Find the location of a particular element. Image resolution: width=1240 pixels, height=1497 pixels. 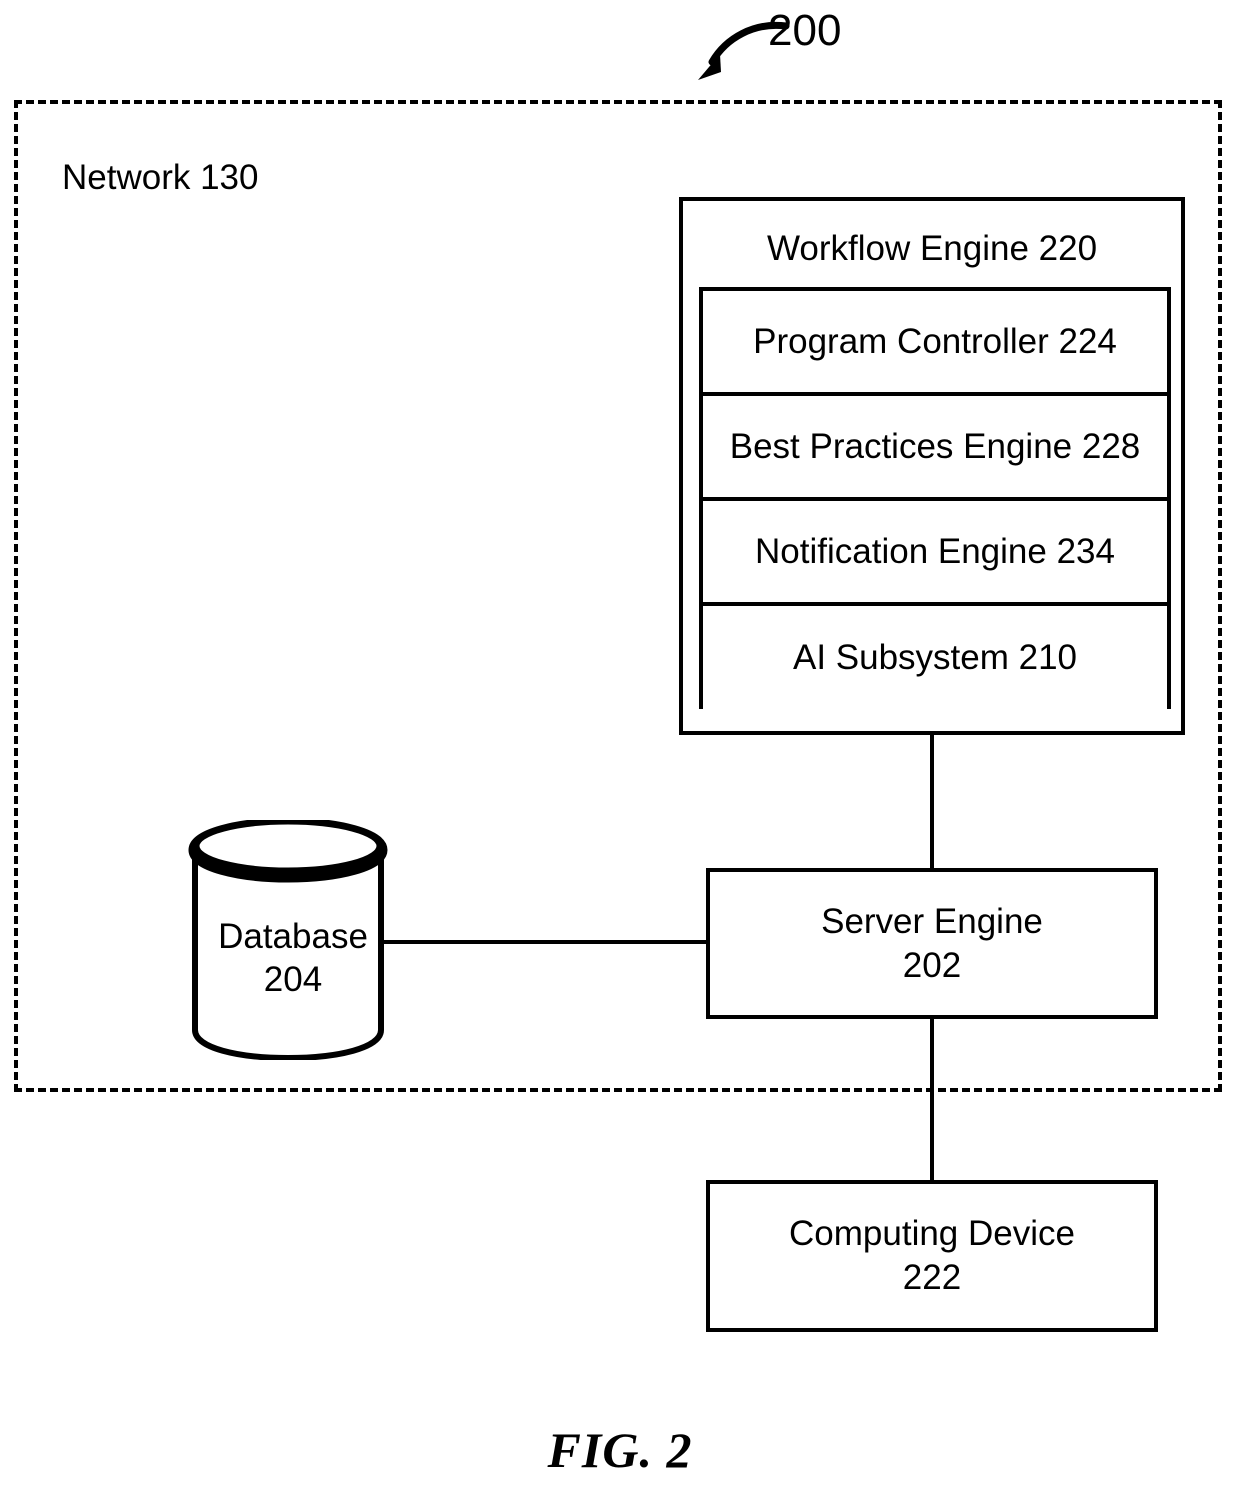

component-label: Notification Engine 234 is located at coordinates (935, 551).